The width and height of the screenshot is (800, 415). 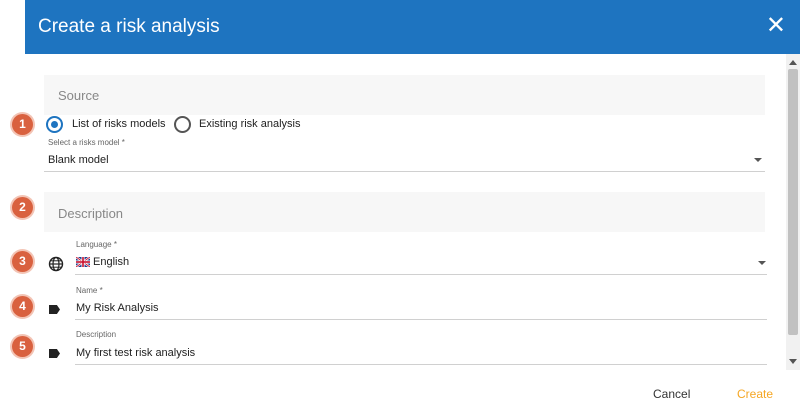 I want to click on language-select-value: English, so click(x=111, y=262).